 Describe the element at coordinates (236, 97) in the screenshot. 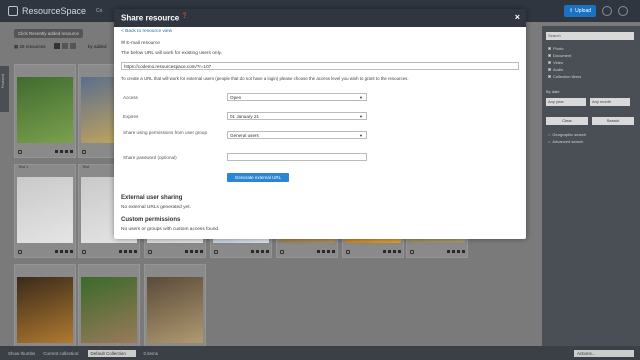

I see `access-value: Open` at that location.